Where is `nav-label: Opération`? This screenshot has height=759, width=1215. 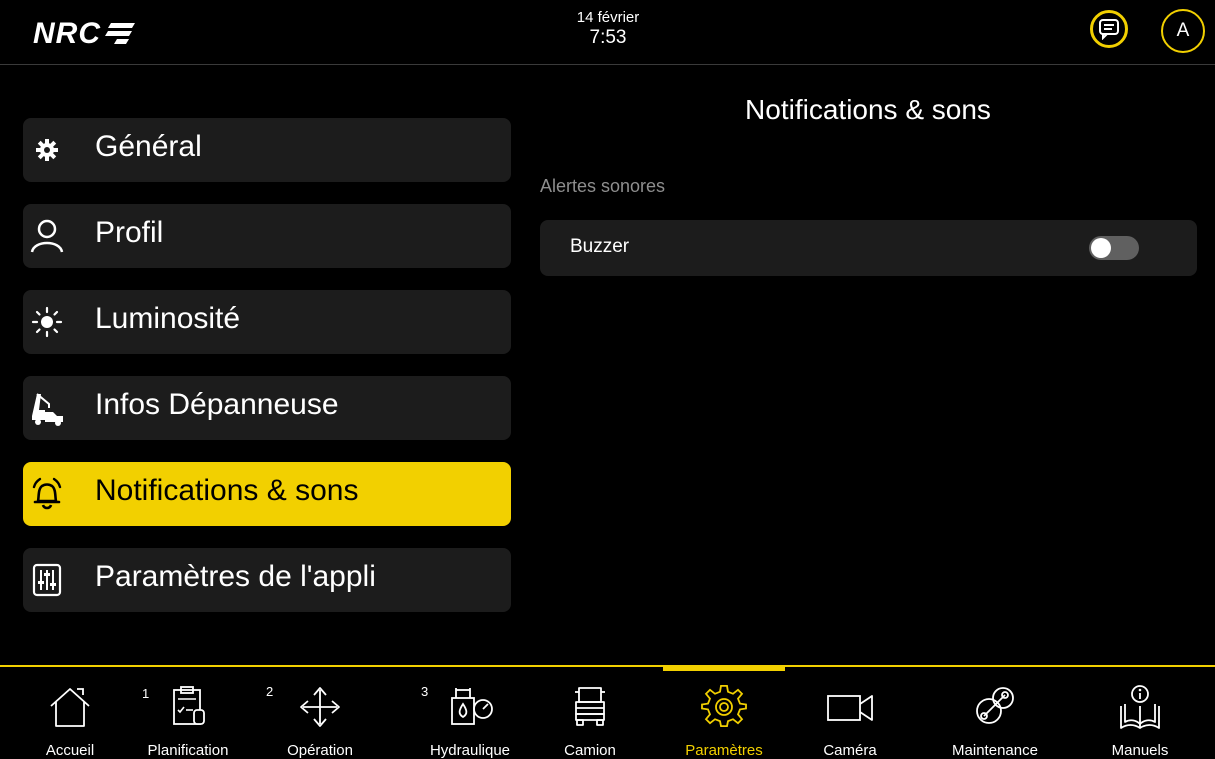 nav-label: Opération is located at coordinates (320, 750).